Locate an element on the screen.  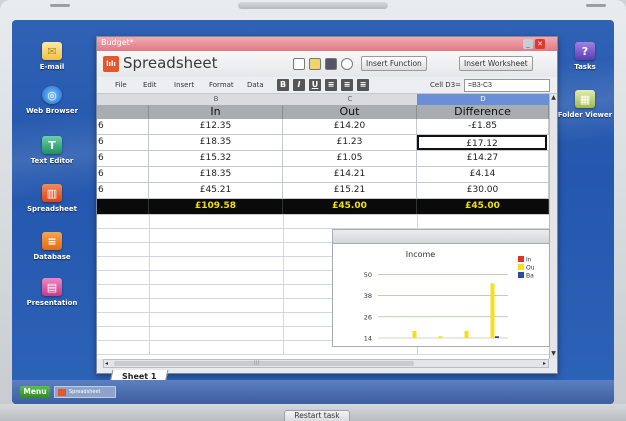
dock-presentation-label: Presentation is located at coordinates (52, 303).